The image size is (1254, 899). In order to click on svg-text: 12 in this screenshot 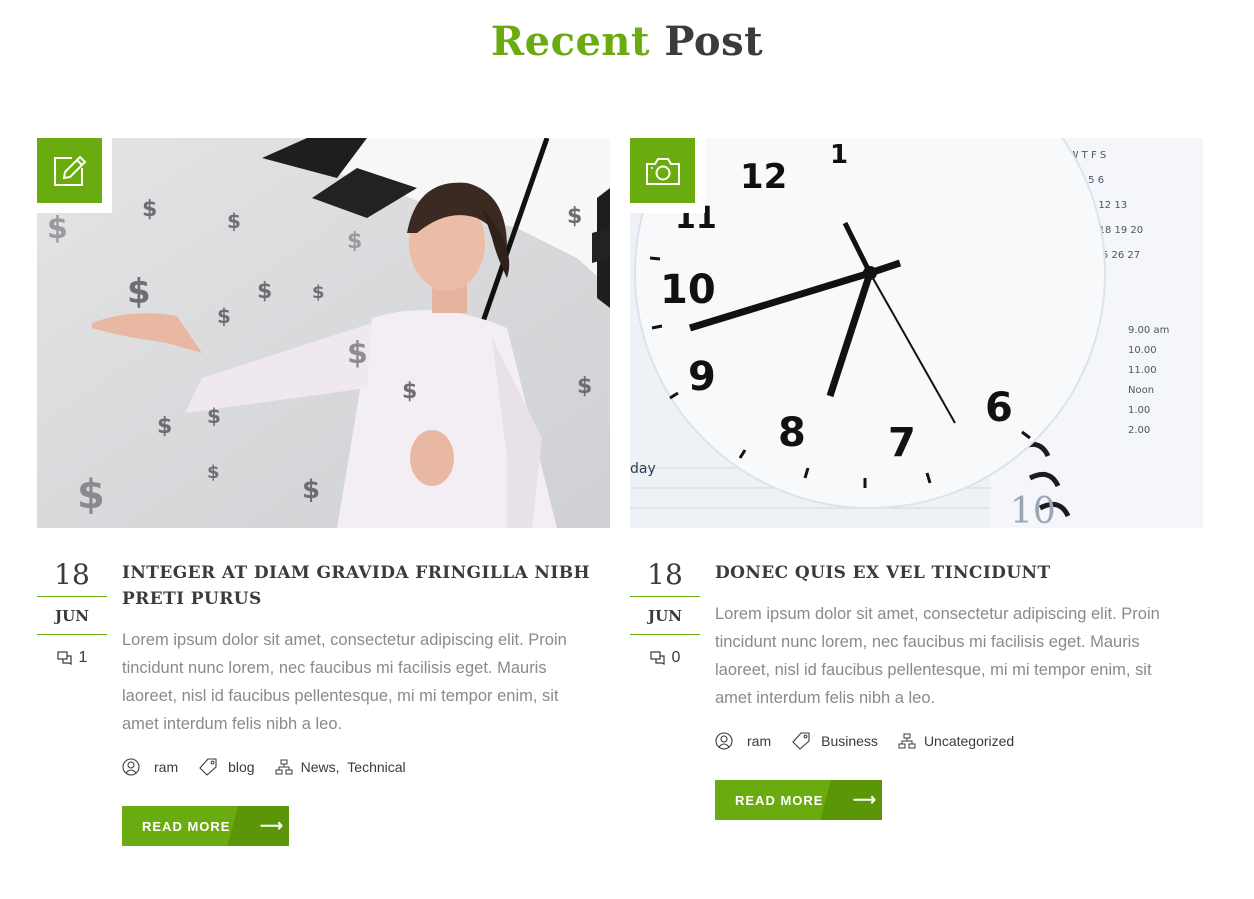, I will do `click(763, 177)`.